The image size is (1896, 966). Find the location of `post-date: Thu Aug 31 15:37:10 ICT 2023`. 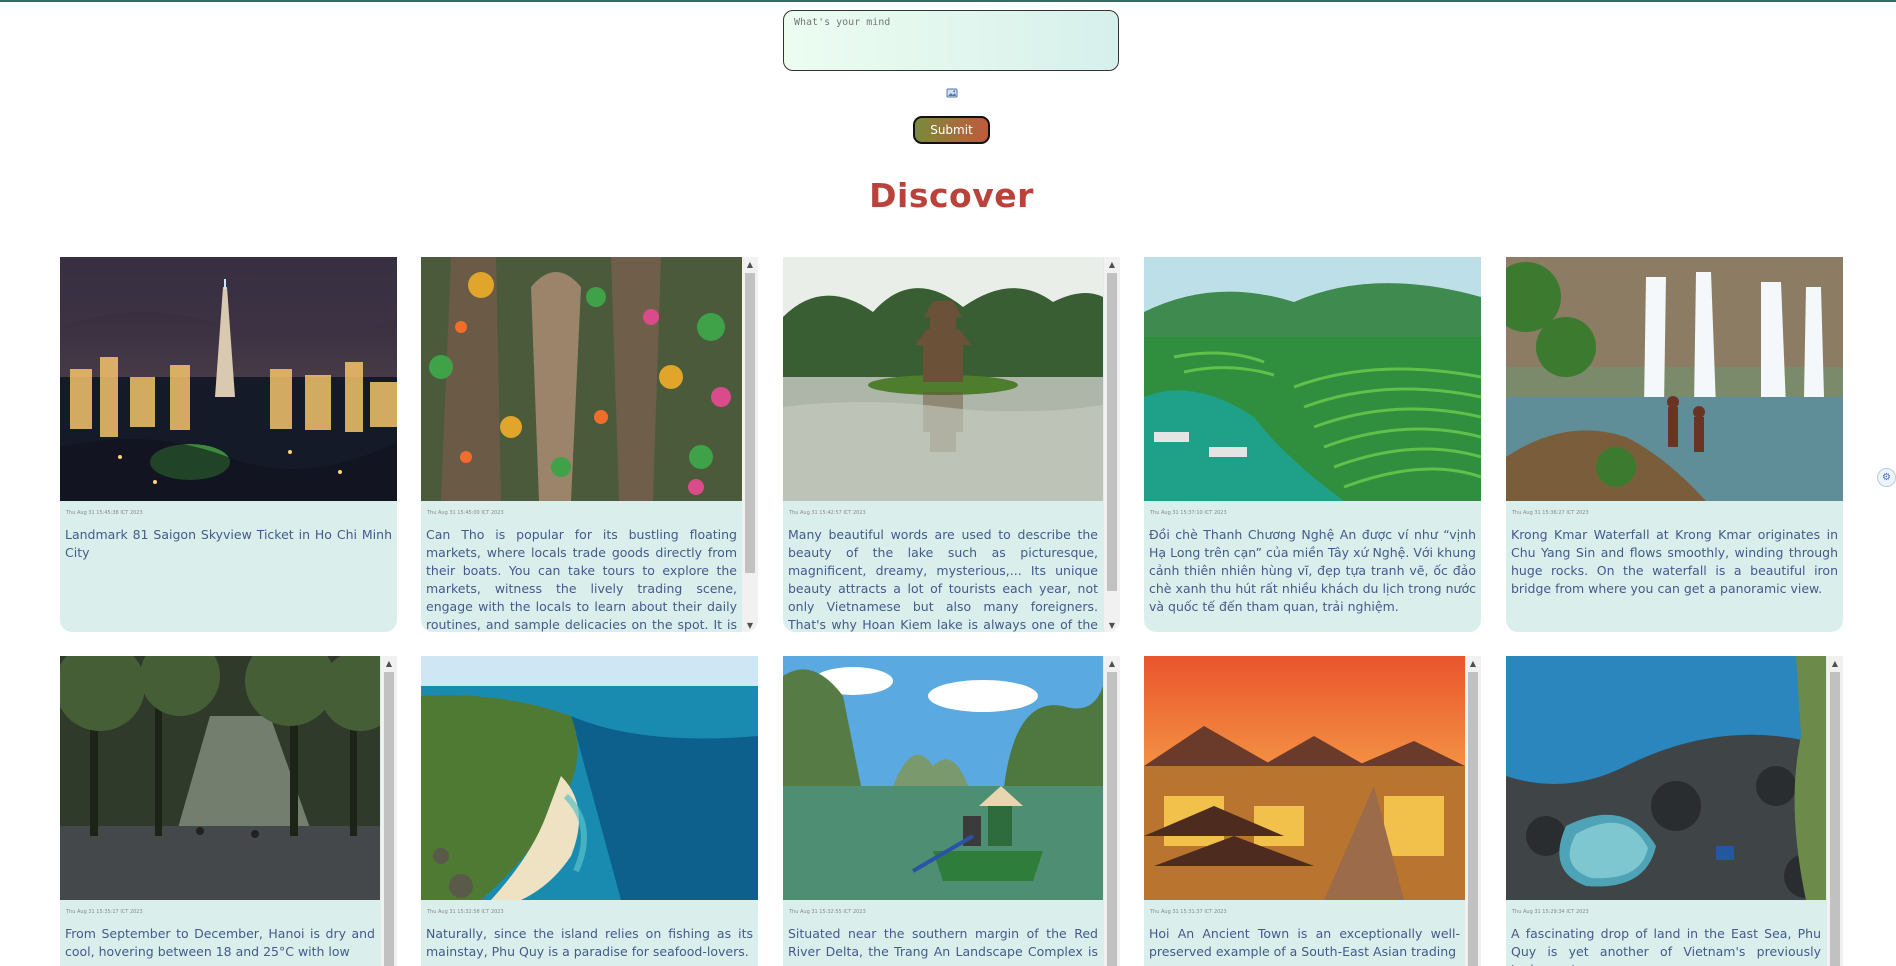

post-date: Thu Aug 31 15:37:10 ICT 2023 is located at coordinates (1188, 513).